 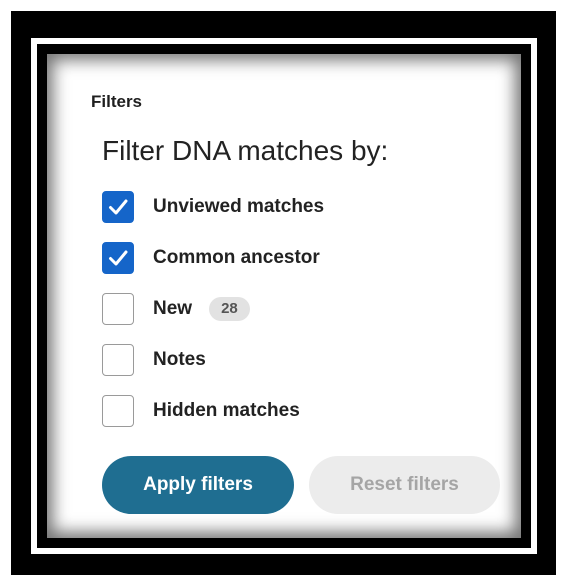 I want to click on filter-row-hidden: Hidden matches, so click(x=201, y=411).